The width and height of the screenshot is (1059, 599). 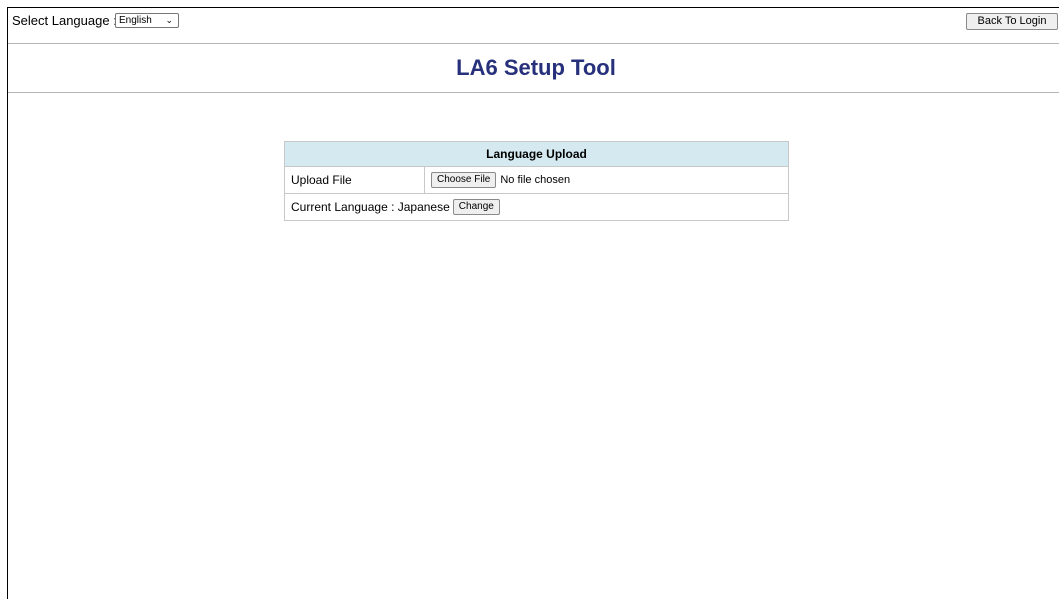 What do you see at coordinates (370, 207) in the screenshot?
I see `current-language-label: Current Language : Japanese` at bounding box center [370, 207].